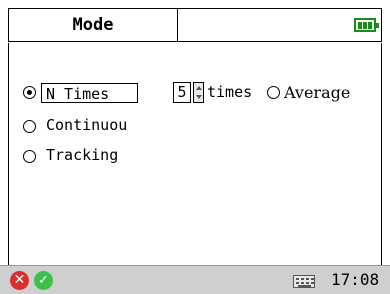 This screenshot has width=390, height=294. What do you see at coordinates (82, 155) in the screenshot?
I see `option-label-tracking: Tracking` at bounding box center [82, 155].